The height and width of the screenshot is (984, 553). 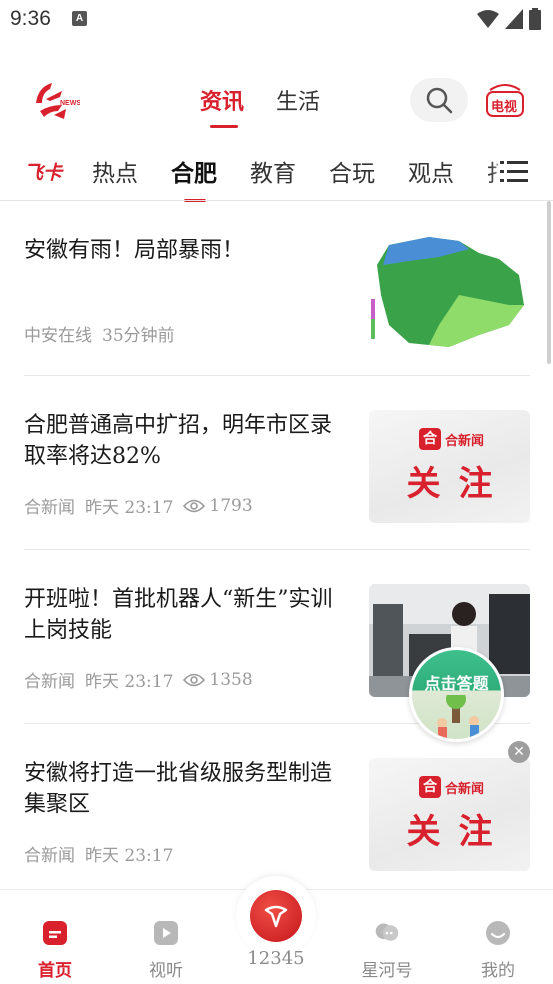 What do you see at coordinates (194, 178) in the screenshot?
I see `channel-hefei: 合肥` at bounding box center [194, 178].